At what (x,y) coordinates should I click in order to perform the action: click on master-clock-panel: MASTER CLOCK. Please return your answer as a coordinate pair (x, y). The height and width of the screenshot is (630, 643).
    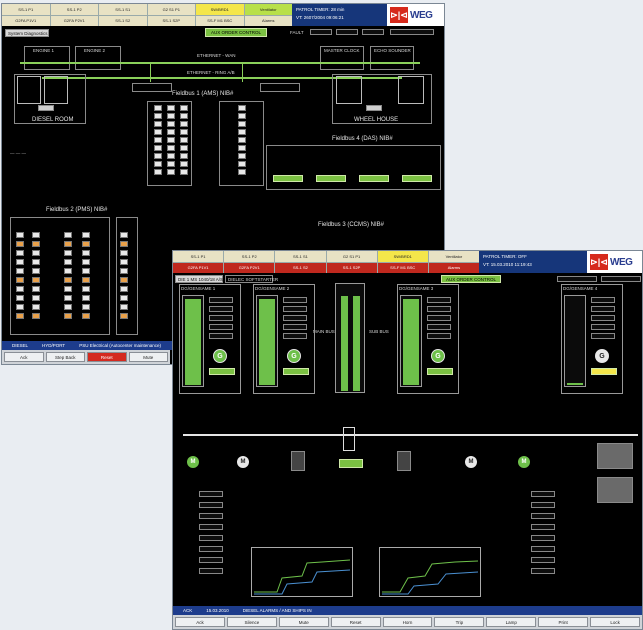
    Looking at the image, I should click on (342, 58).